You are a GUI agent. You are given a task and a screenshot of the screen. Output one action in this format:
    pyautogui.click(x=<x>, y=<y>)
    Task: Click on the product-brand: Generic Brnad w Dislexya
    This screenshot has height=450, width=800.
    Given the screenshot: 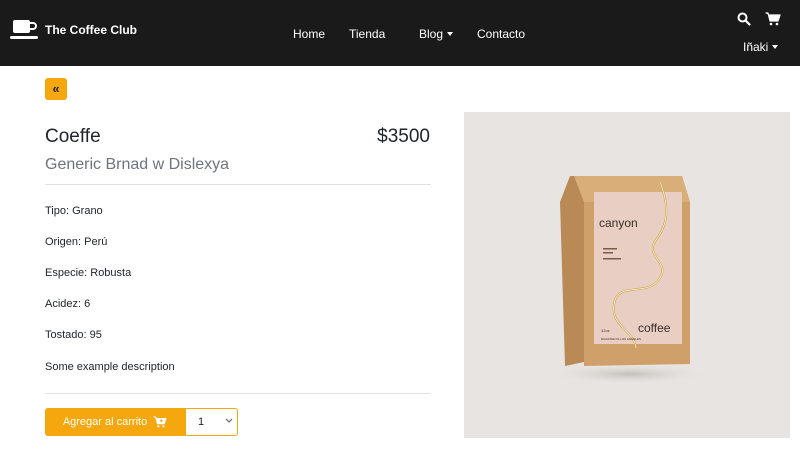 What is the action you would take?
    pyautogui.click(x=137, y=164)
    